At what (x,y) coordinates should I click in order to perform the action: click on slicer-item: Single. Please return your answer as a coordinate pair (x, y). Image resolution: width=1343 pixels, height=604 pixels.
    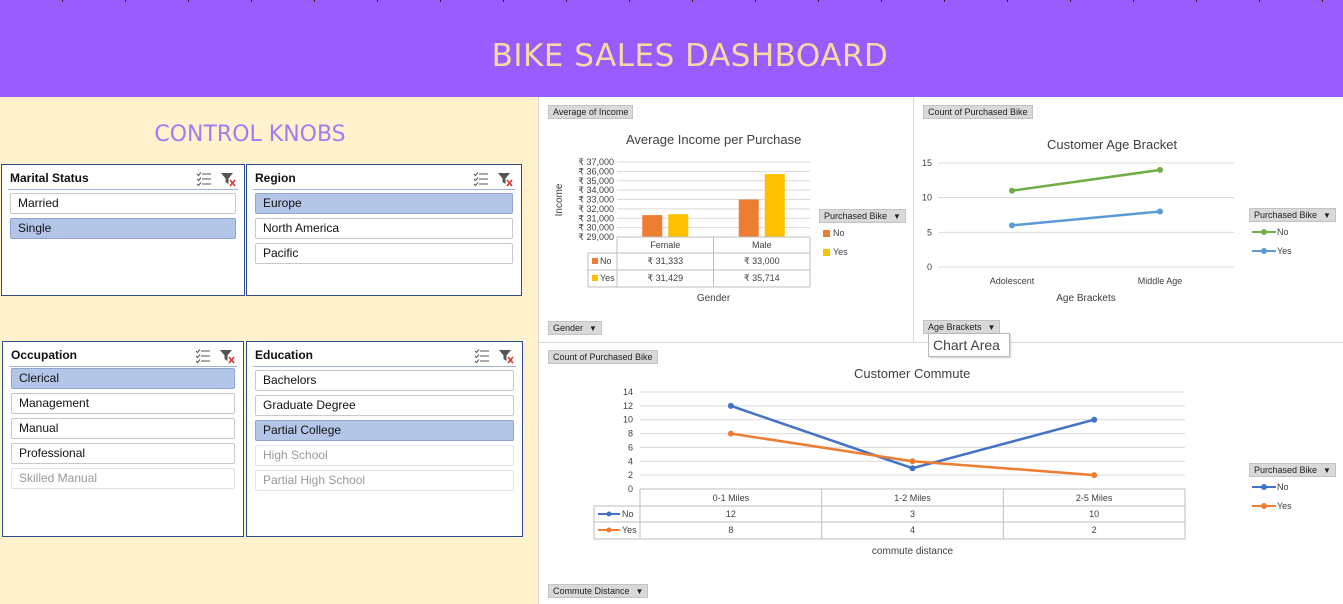
    Looking at the image, I should click on (123, 228).